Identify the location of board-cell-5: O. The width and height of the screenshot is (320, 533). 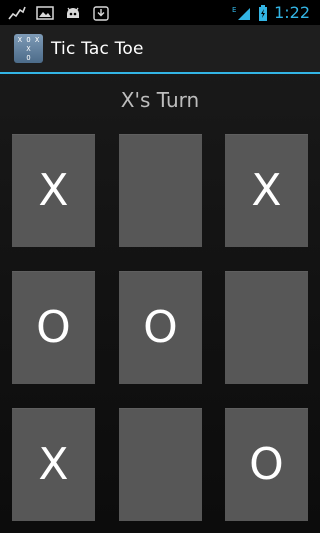
(160, 327).